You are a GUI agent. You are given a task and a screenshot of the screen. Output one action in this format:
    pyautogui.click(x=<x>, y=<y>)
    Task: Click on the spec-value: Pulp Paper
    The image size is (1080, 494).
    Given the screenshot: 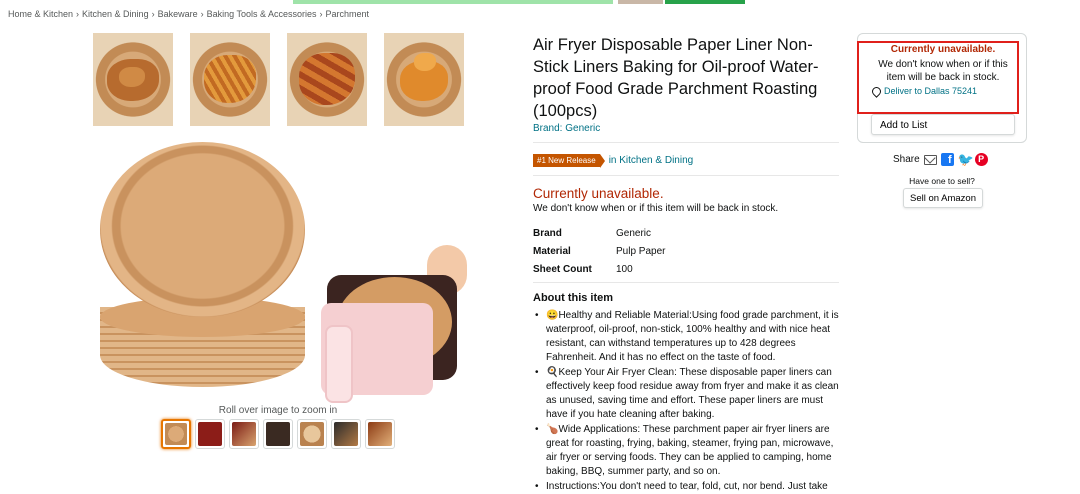 What is the action you would take?
    pyautogui.click(x=641, y=251)
    